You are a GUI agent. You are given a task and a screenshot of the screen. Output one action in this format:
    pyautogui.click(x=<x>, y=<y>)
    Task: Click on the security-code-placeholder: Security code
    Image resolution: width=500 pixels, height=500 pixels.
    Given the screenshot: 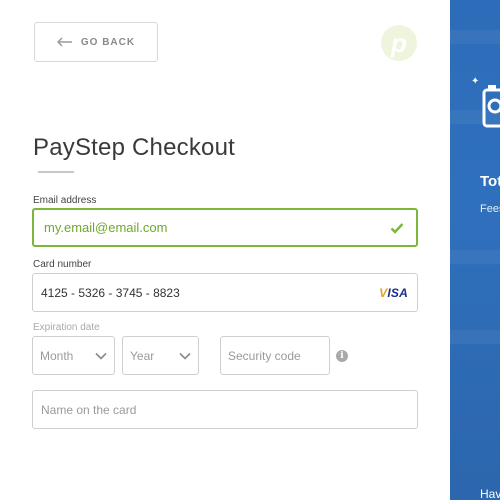 What is the action you would take?
    pyautogui.click(x=264, y=355)
    